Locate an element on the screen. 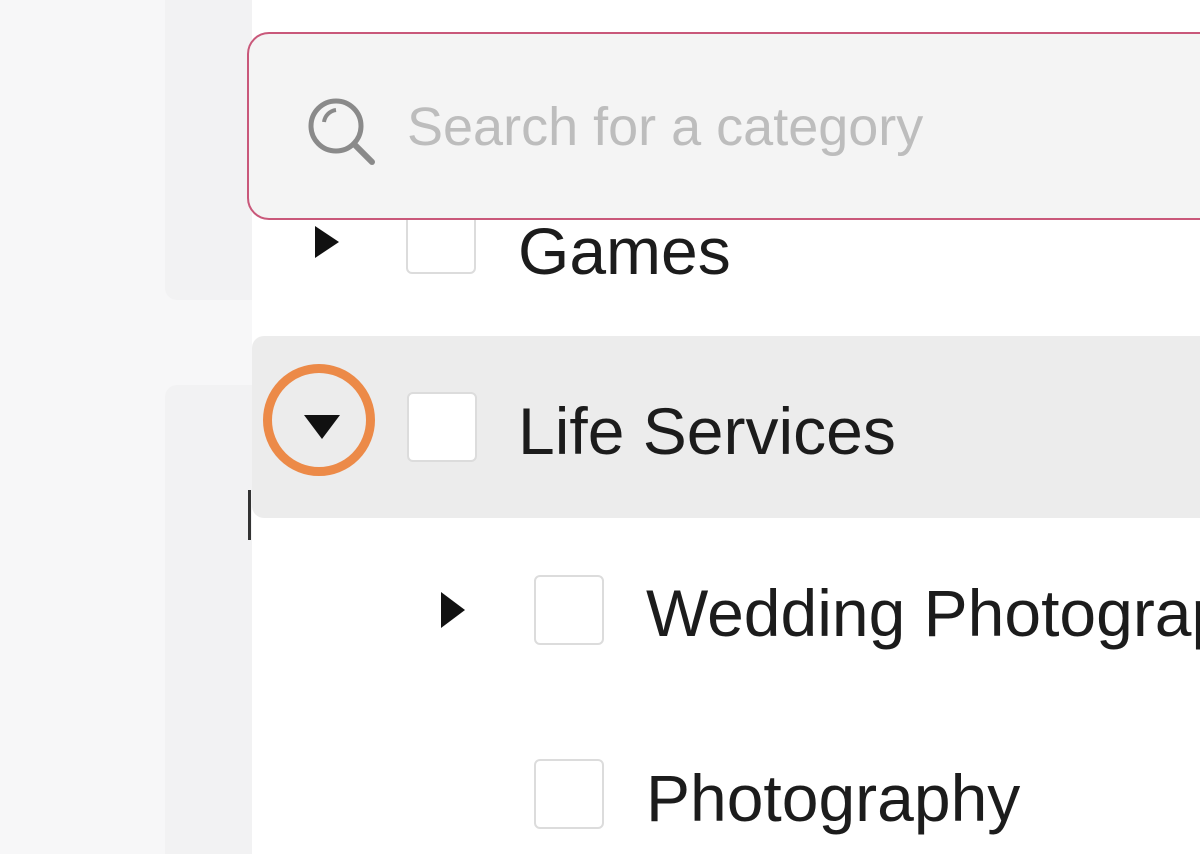 The height and width of the screenshot is (854, 1200). search-input is located at coordinates (787, 127).